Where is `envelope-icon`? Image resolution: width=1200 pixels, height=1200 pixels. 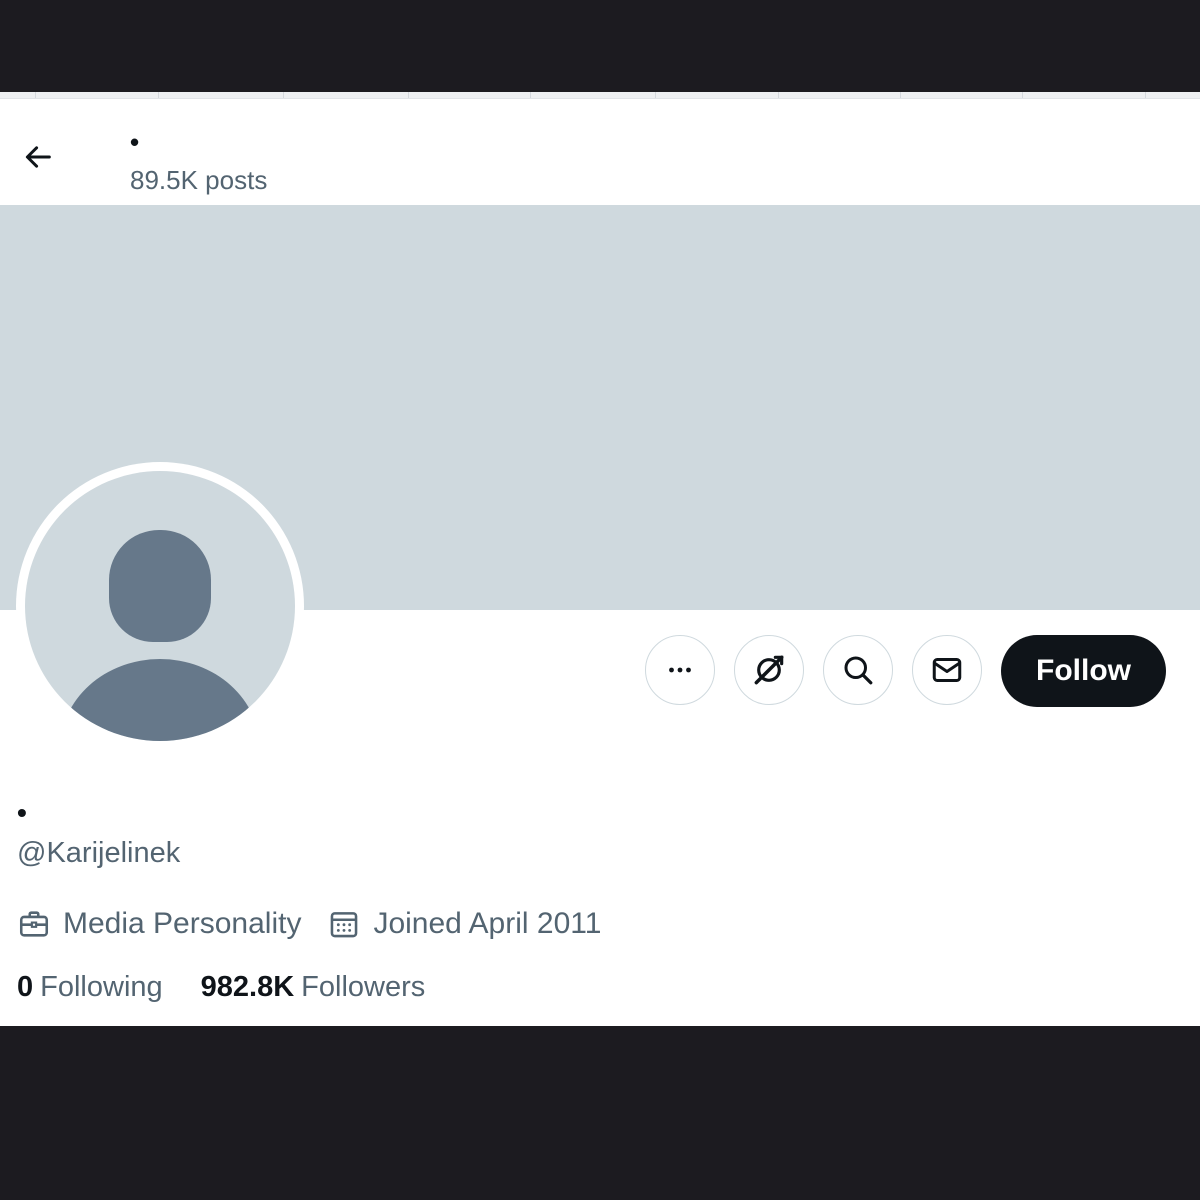
envelope-icon is located at coordinates (947, 670).